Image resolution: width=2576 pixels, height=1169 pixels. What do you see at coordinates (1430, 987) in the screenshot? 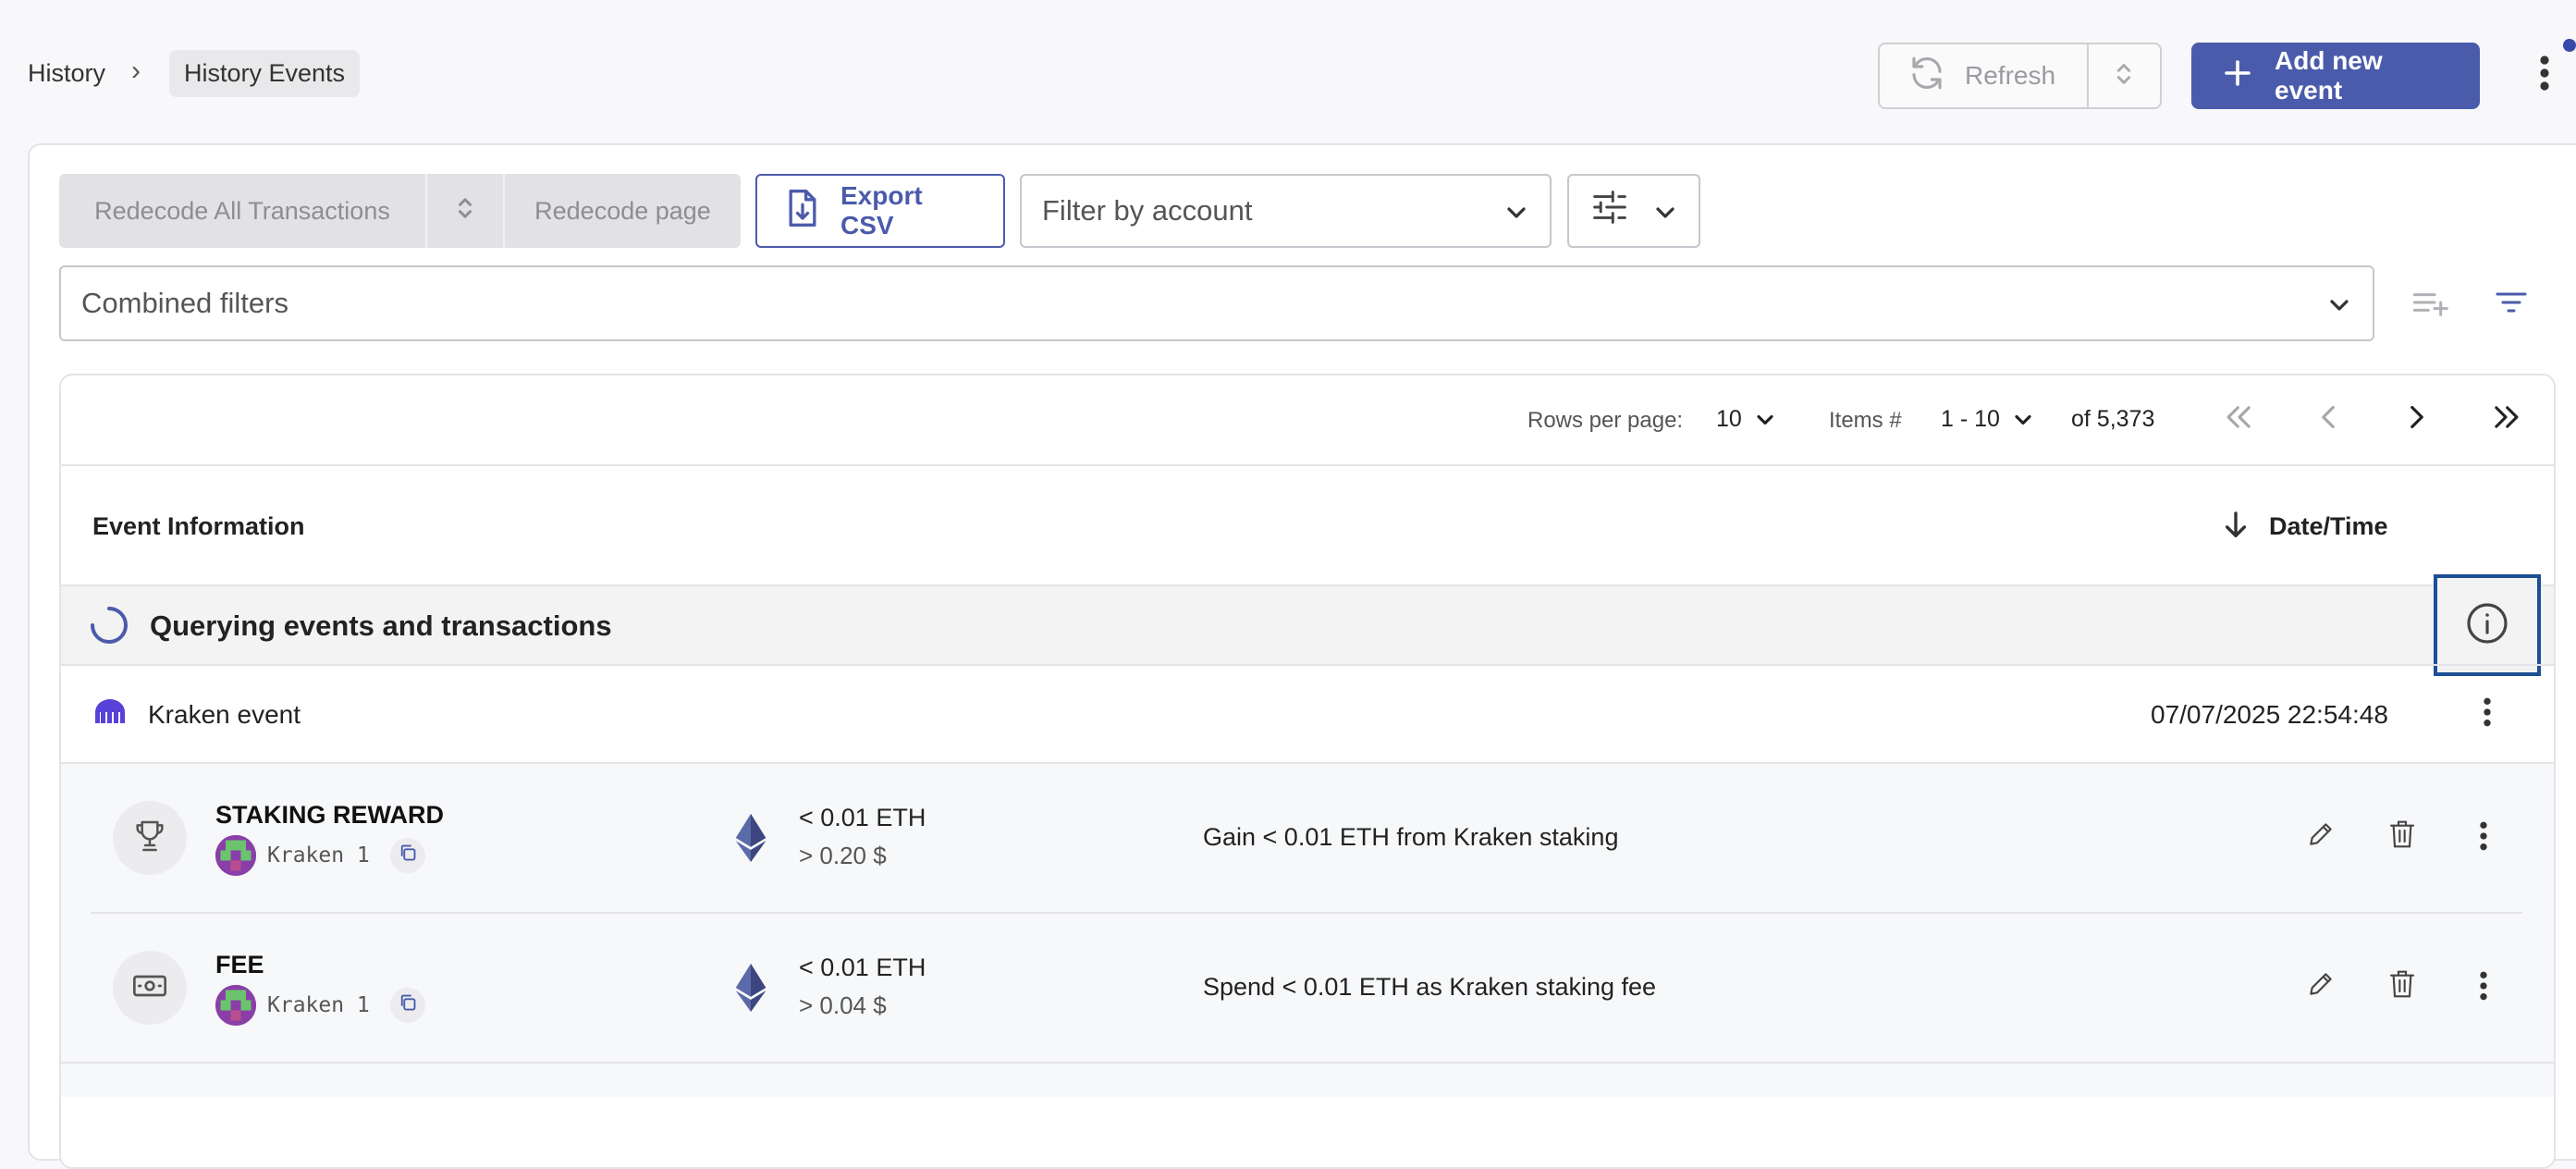
I see `event-description: Spend < 0.01 ETH as Kraken staking fee` at bounding box center [1430, 987].